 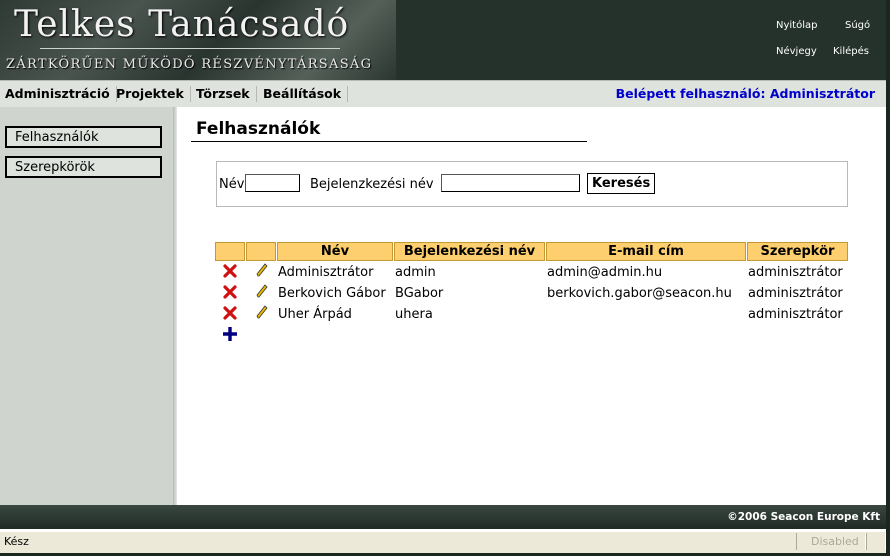 What do you see at coordinates (415, 272) in the screenshot?
I see `cell-login: admin` at bounding box center [415, 272].